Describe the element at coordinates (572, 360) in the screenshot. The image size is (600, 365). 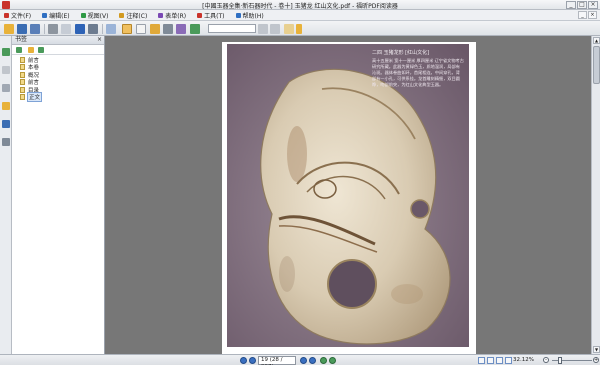
I see `zoom-slider` at that location.